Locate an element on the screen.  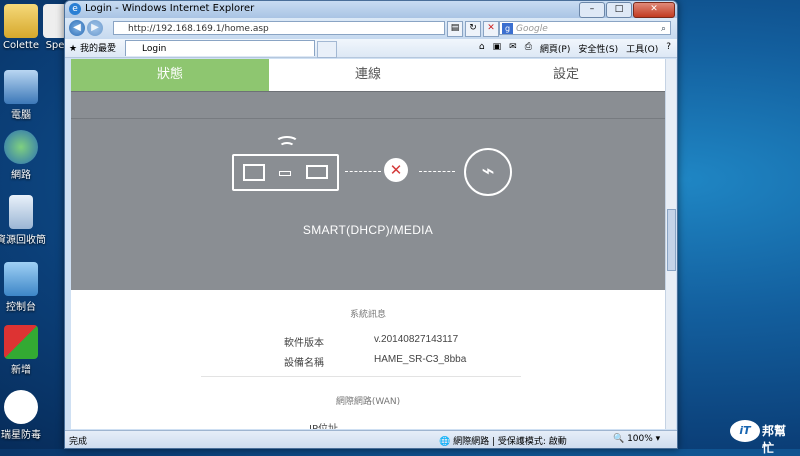
desktop-icon-antivirus: 瑞星防毒 is located at coordinates (25, 415).